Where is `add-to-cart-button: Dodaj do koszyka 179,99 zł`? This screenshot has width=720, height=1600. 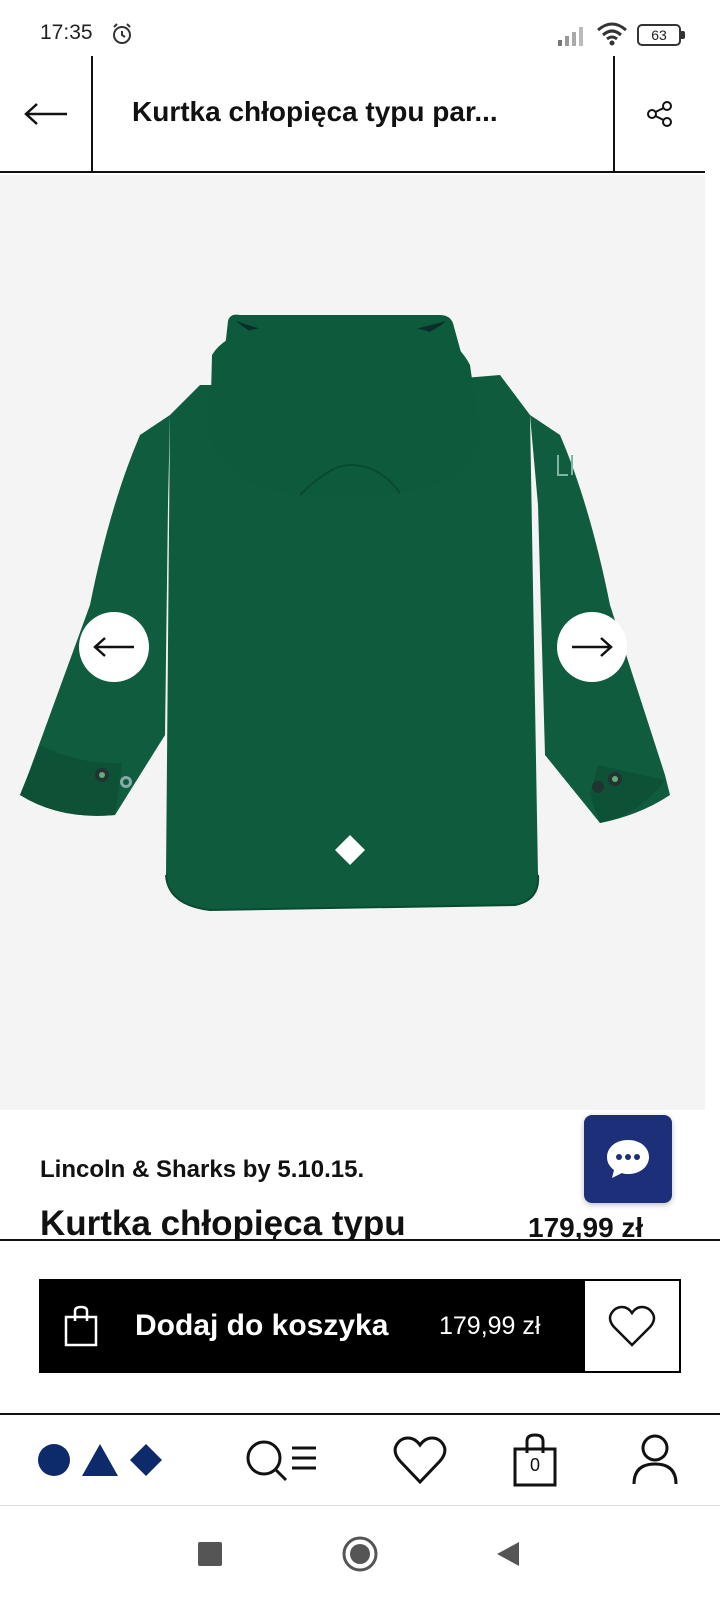
add-to-cart-button: Dodaj do koszyka 179,99 zł is located at coordinates (312, 1326).